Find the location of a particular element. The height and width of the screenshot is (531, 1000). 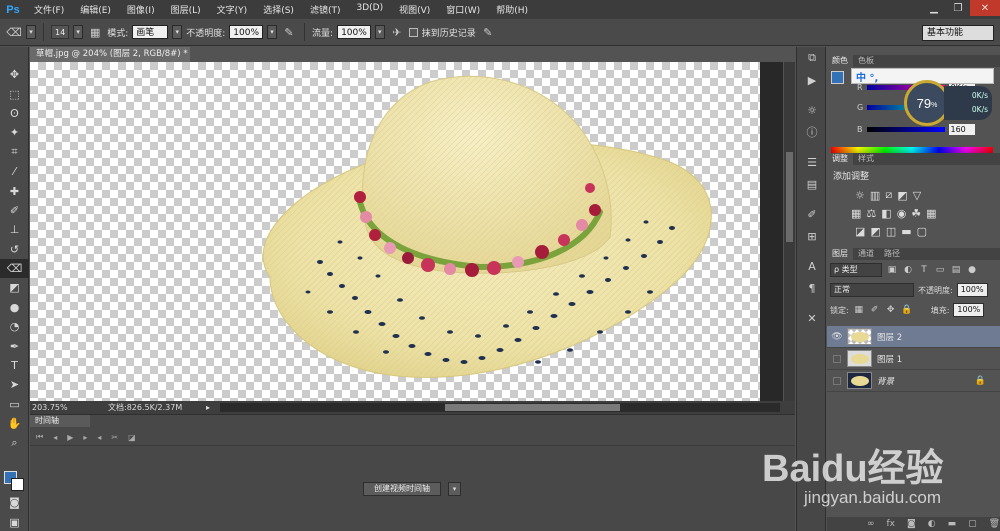

lock-all-icon: 🔒 is located at coordinates (907, 310).